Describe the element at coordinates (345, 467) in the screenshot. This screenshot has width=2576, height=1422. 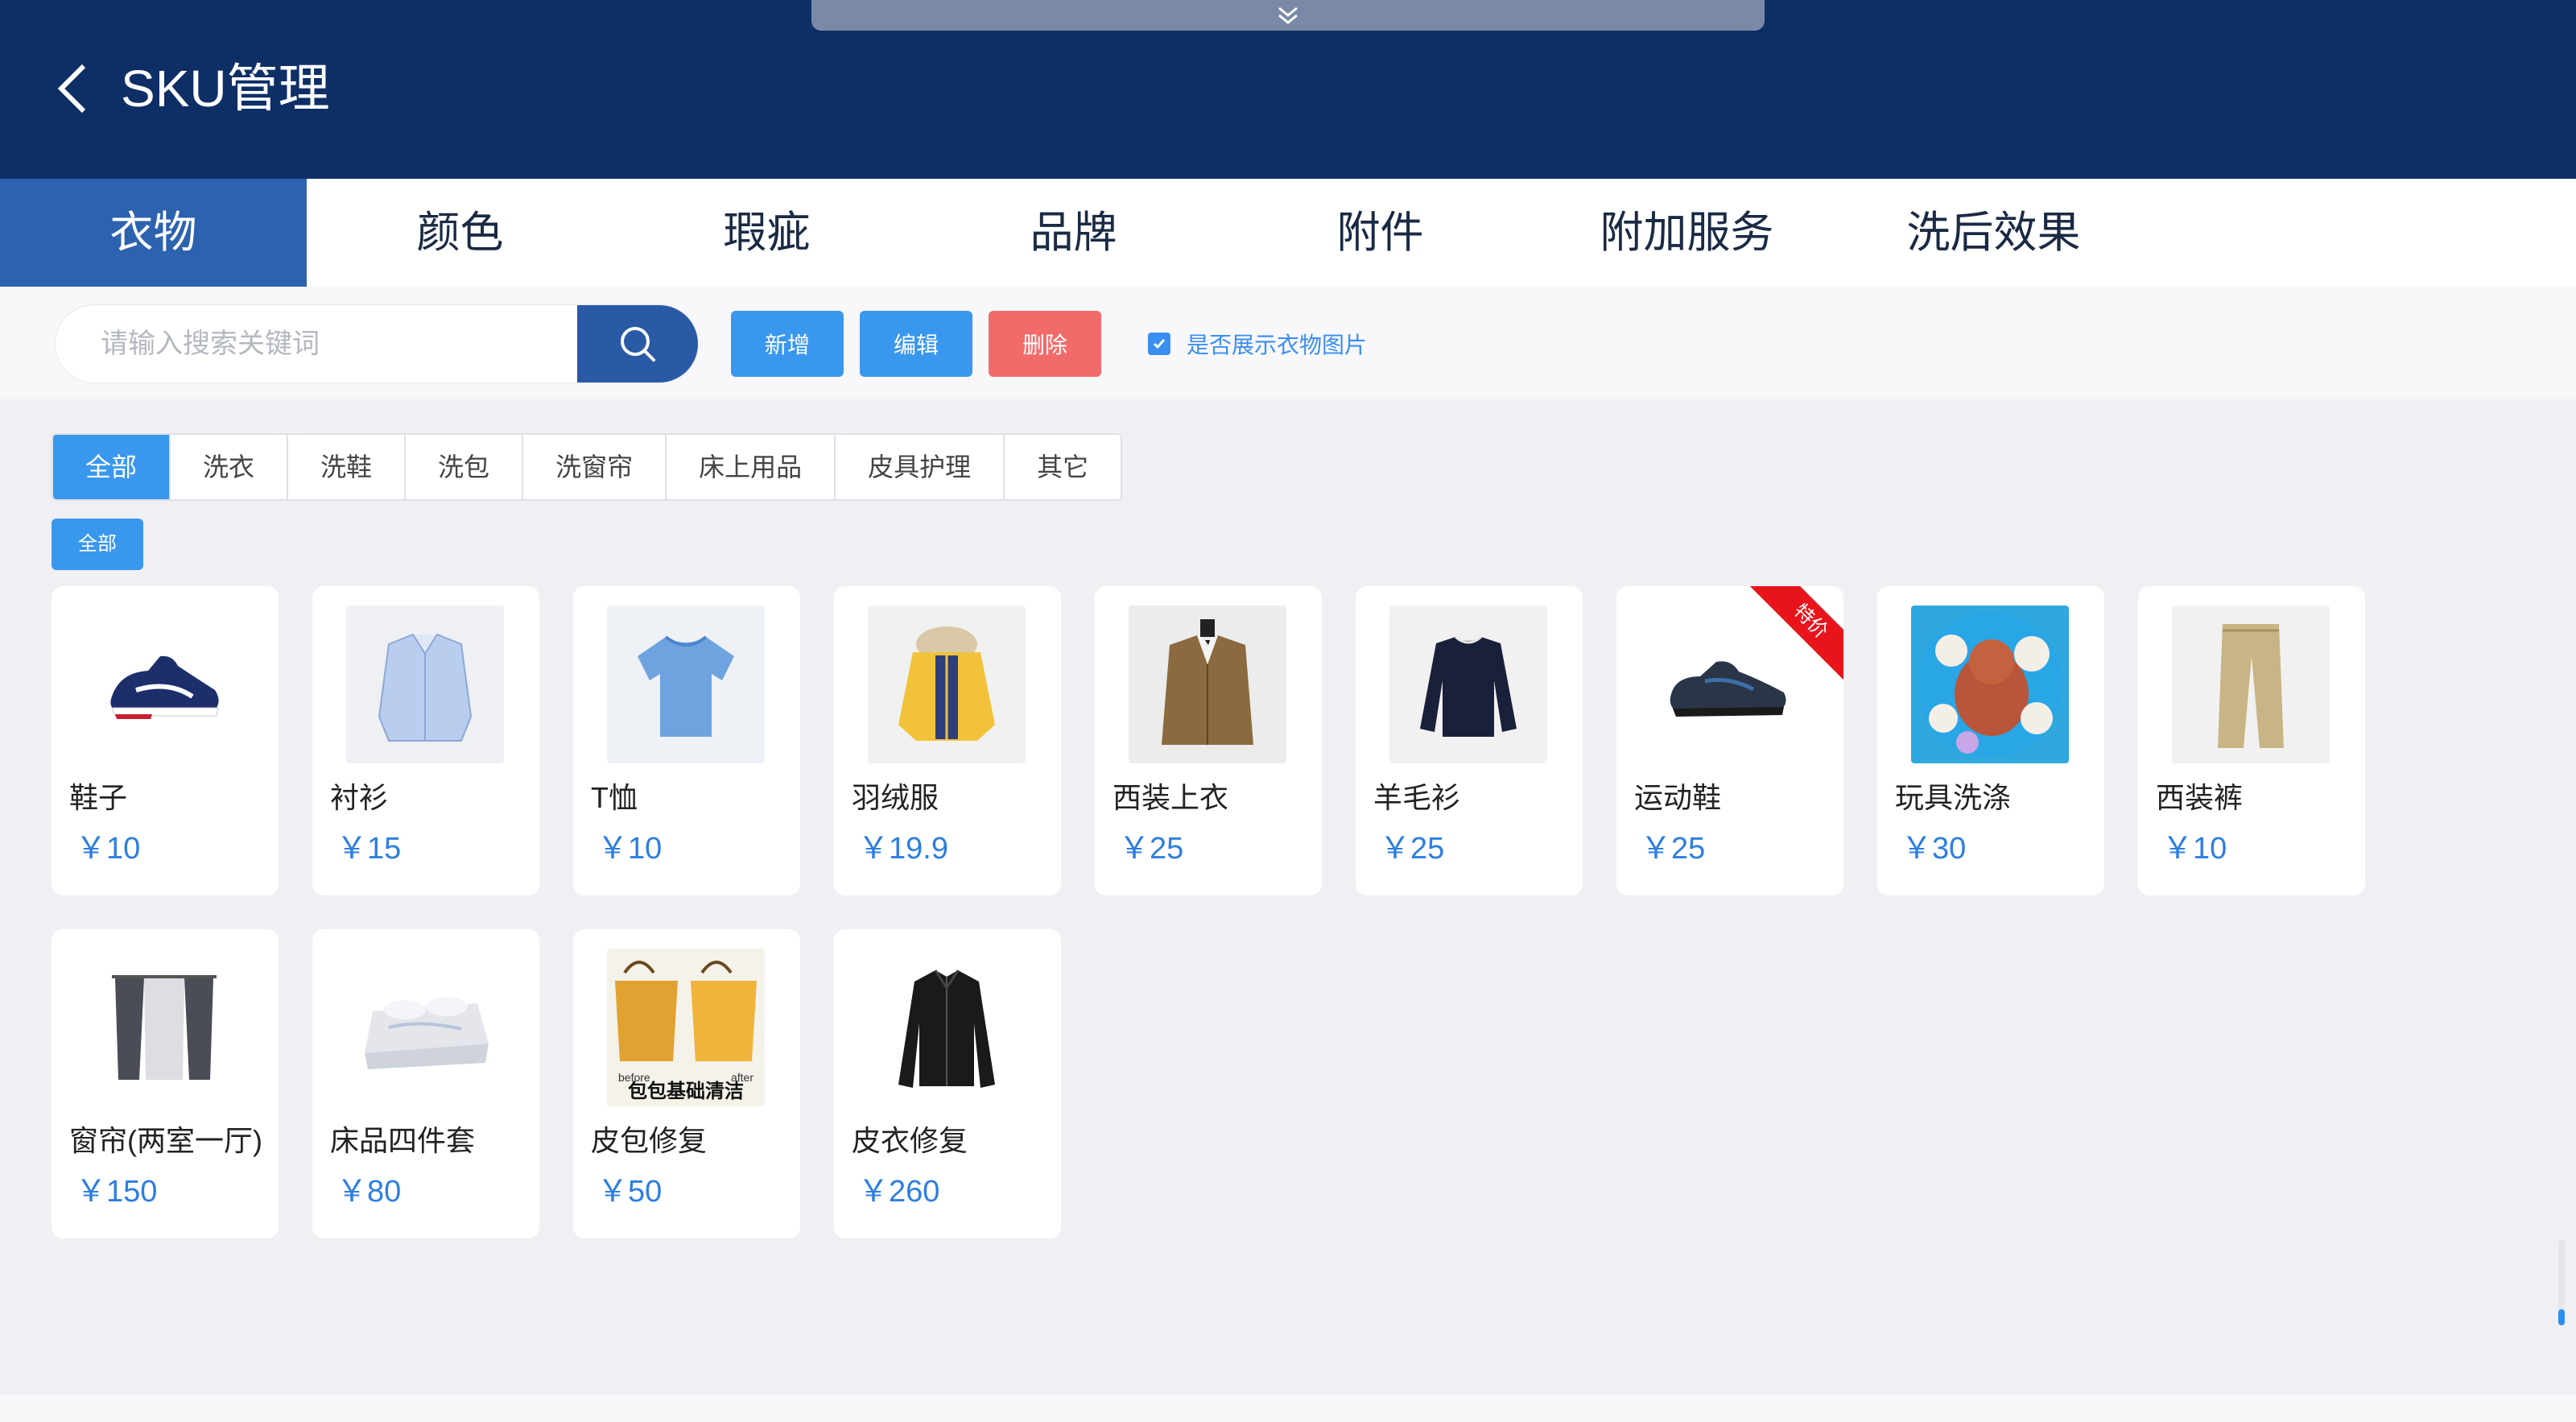
I see `category-shoes: 洗鞋` at that location.